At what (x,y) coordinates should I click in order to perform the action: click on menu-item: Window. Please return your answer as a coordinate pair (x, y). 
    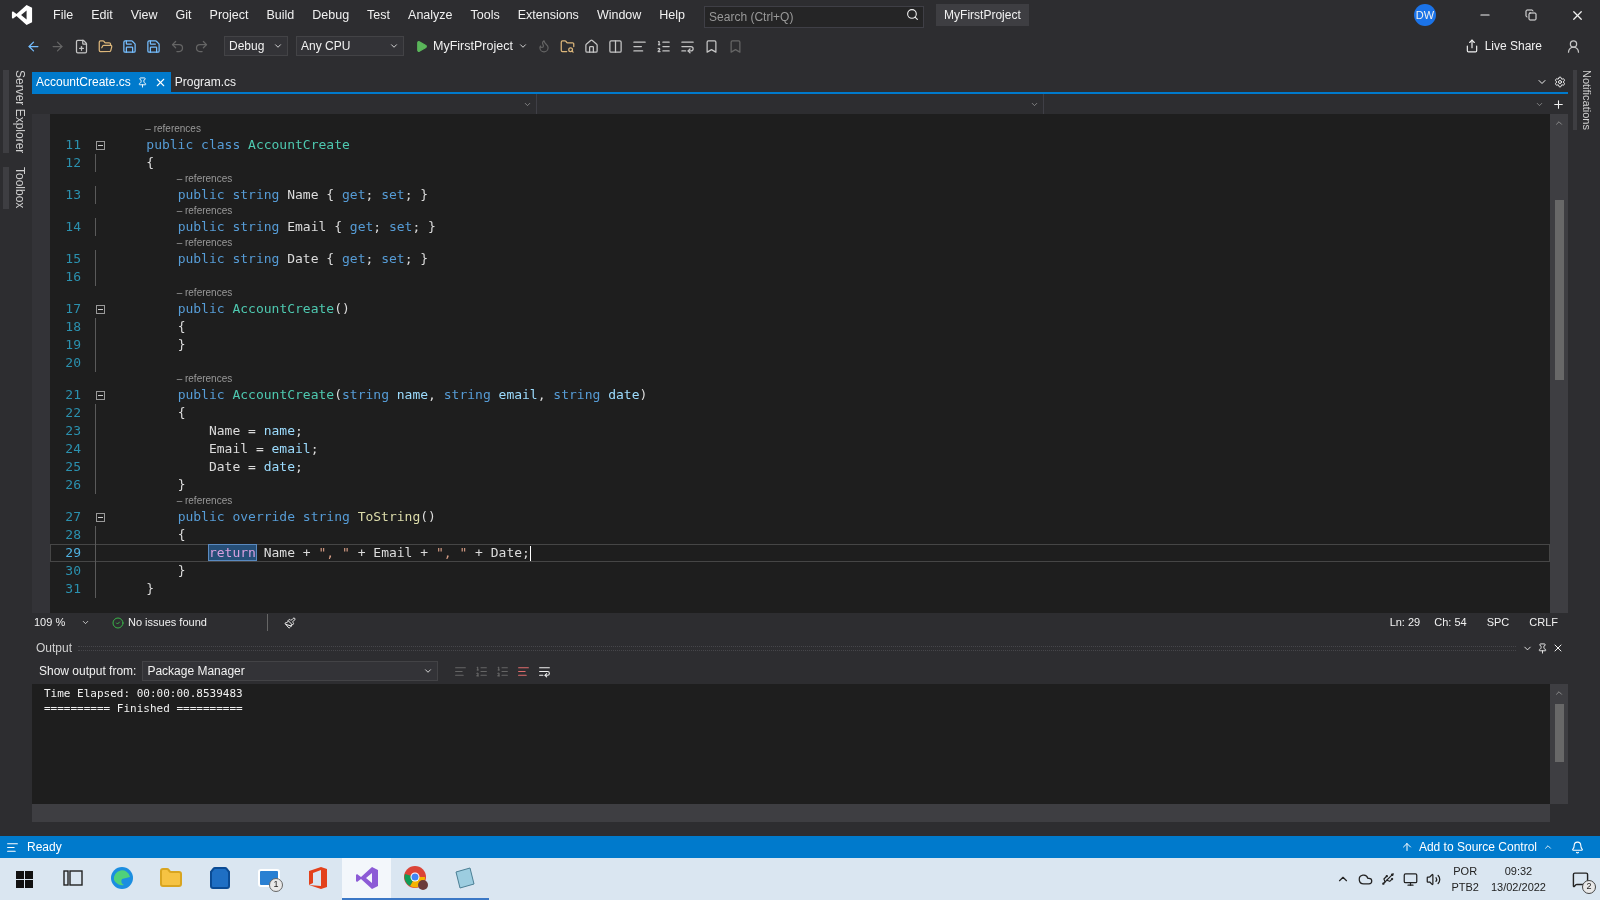
    Looking at the image, I should click on (619, 15).